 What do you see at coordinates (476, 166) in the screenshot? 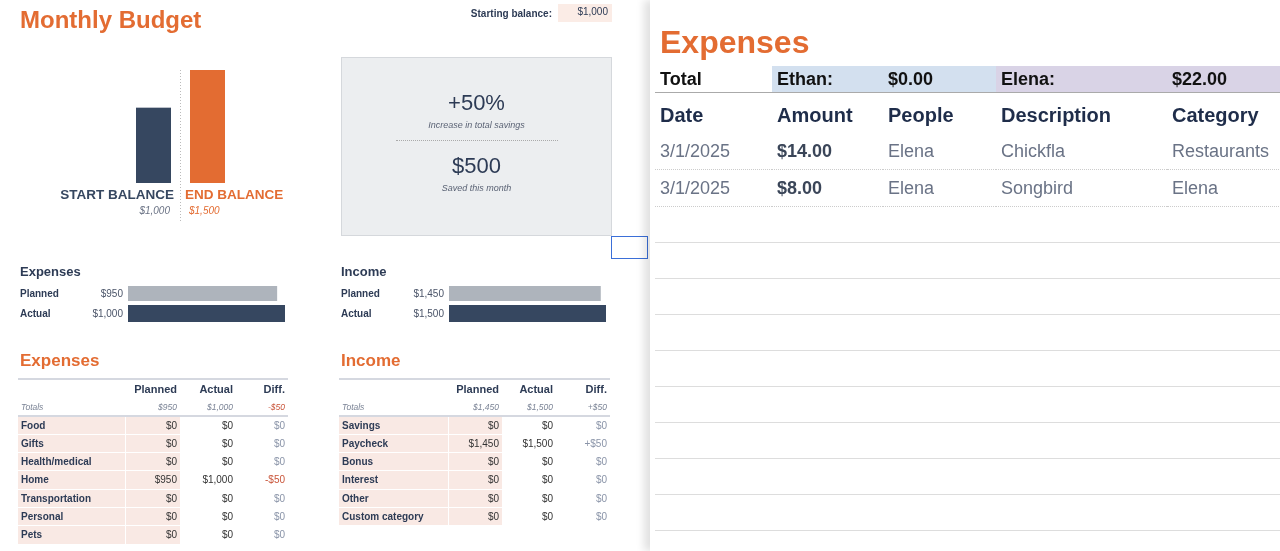
I see `summary-value: $500` at bounding box center [476, 166].